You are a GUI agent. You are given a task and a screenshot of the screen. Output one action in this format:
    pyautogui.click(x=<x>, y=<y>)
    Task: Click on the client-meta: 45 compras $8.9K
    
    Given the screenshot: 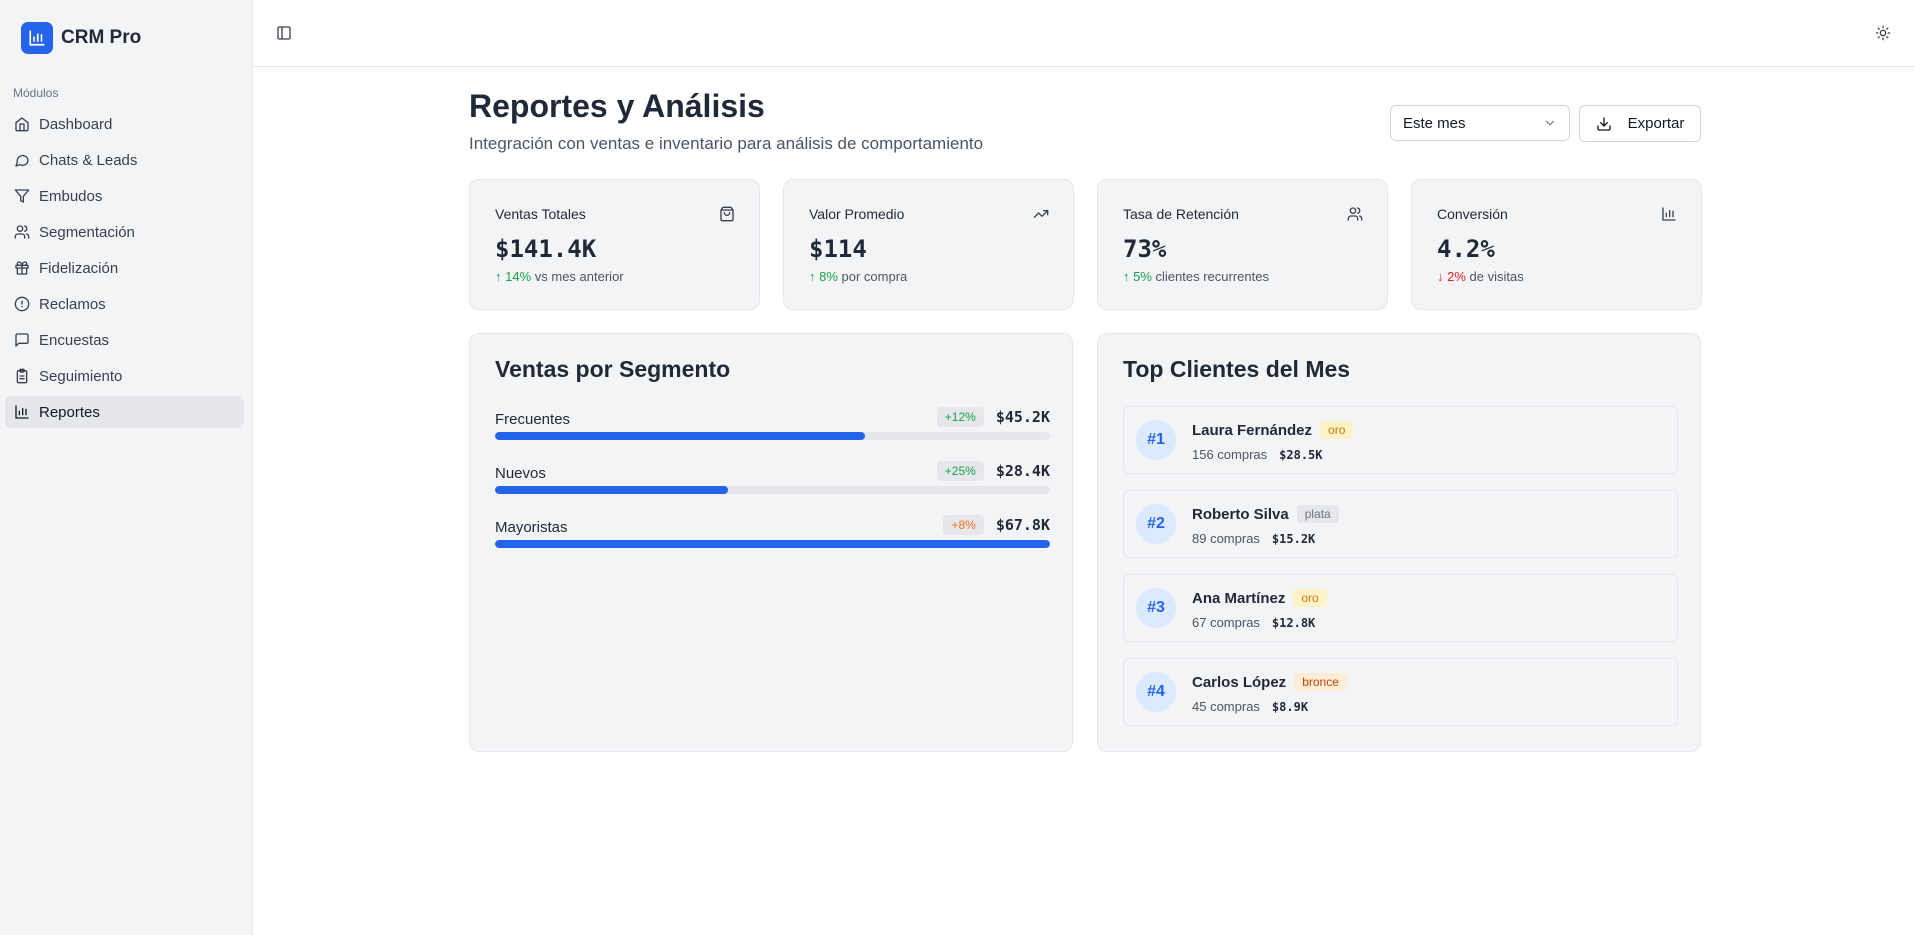 What is the action you would take?
    pyautogui.click(x=1250, y=706)
    